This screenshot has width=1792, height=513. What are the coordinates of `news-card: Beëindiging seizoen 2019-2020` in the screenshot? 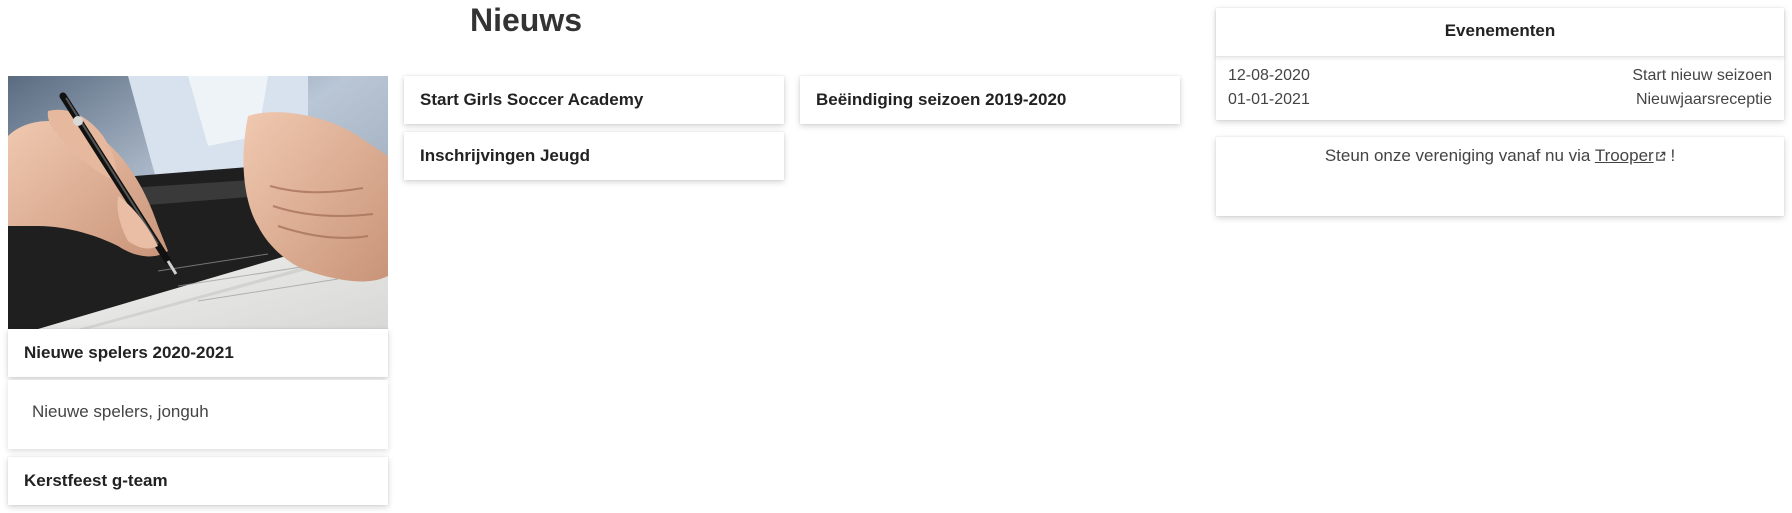 It's located at (990, 100).